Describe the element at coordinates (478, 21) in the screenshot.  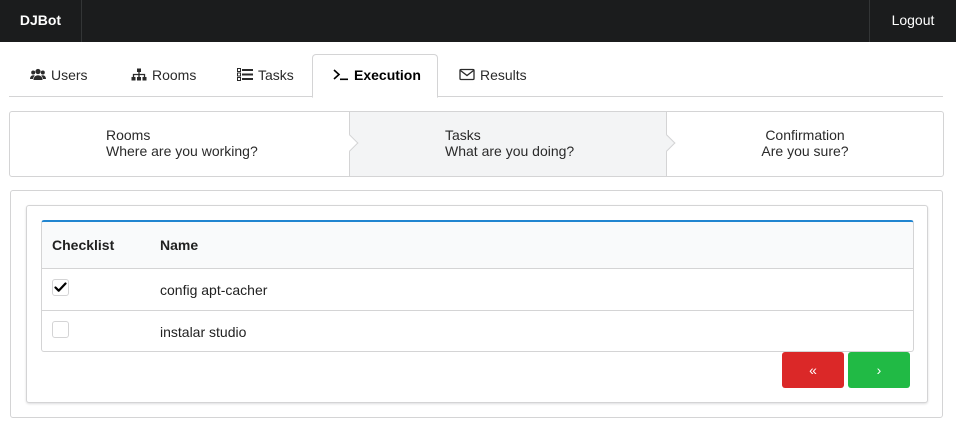
I see `top-navbar: DJBot Logout` at that location.